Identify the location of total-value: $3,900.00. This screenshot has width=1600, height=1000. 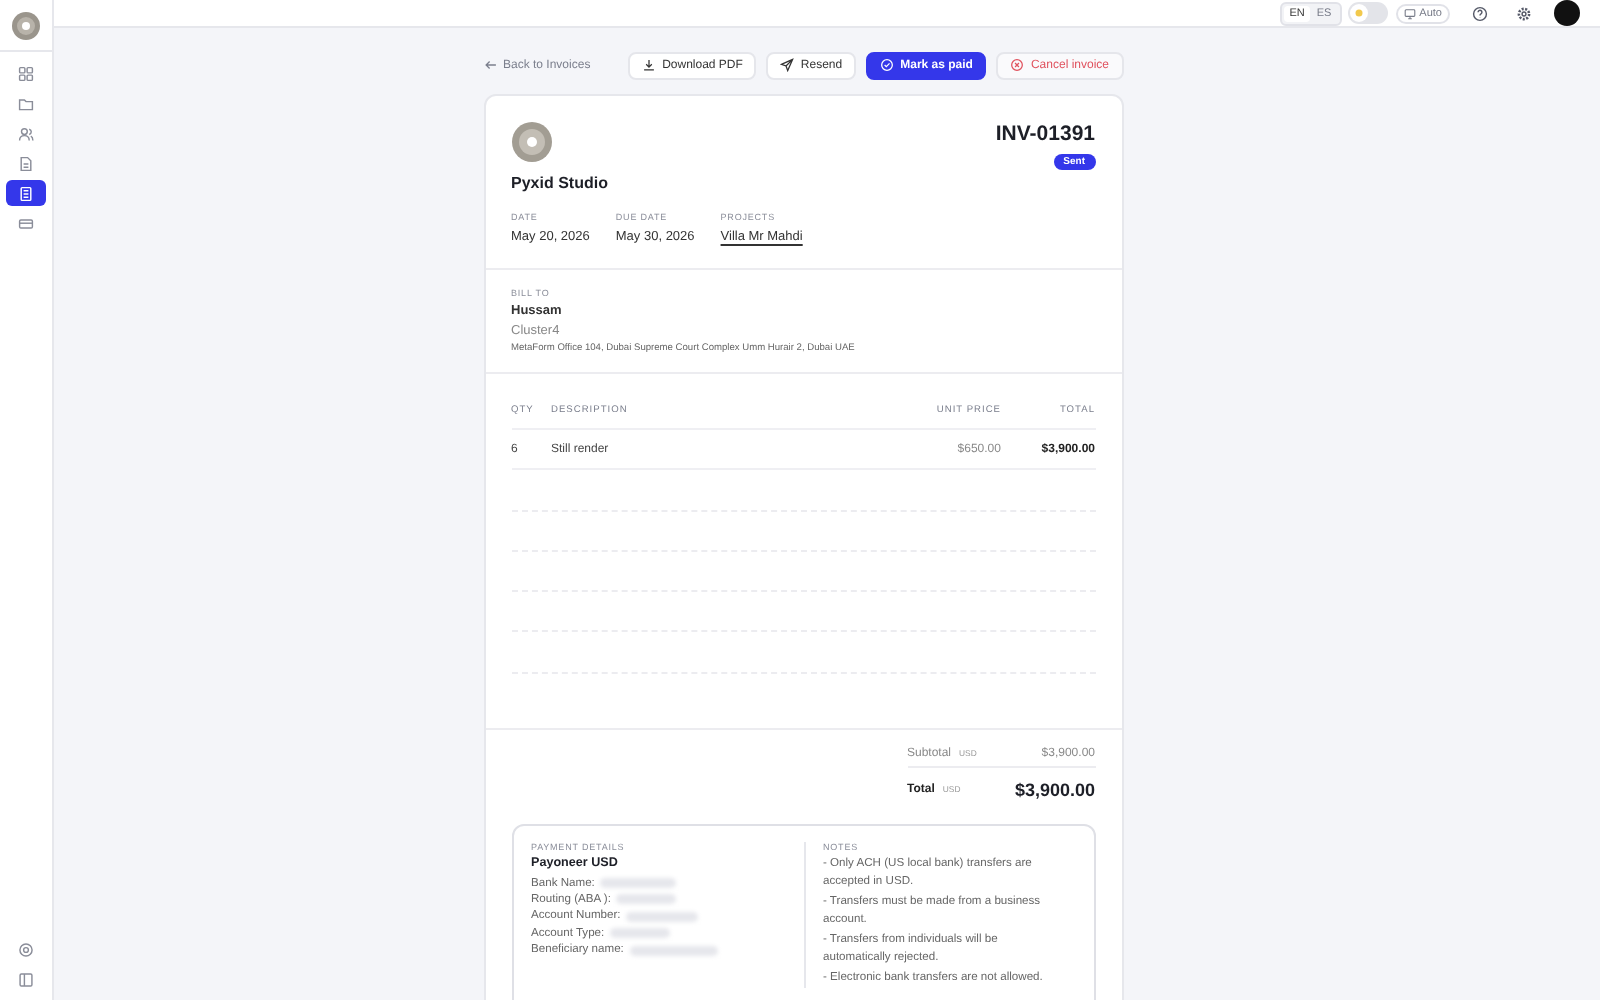
(1054, 789).